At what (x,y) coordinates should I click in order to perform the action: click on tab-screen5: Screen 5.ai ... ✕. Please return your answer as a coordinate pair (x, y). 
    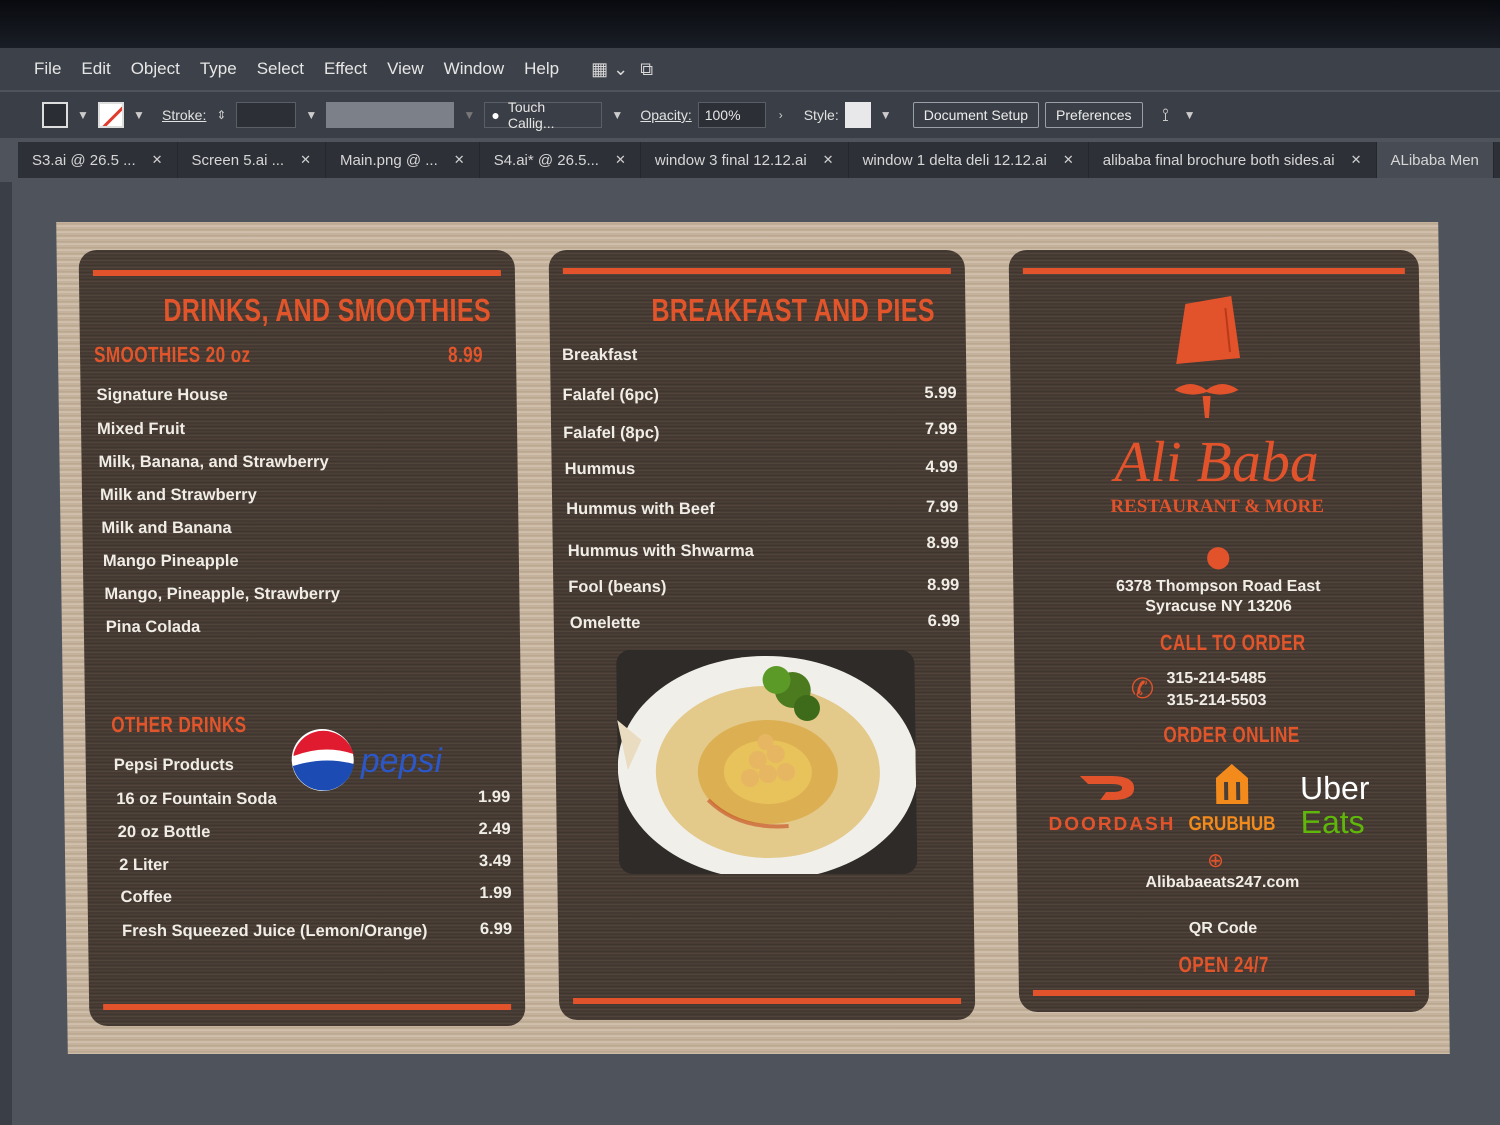
    Looking at the image, I should click on (252, 160).